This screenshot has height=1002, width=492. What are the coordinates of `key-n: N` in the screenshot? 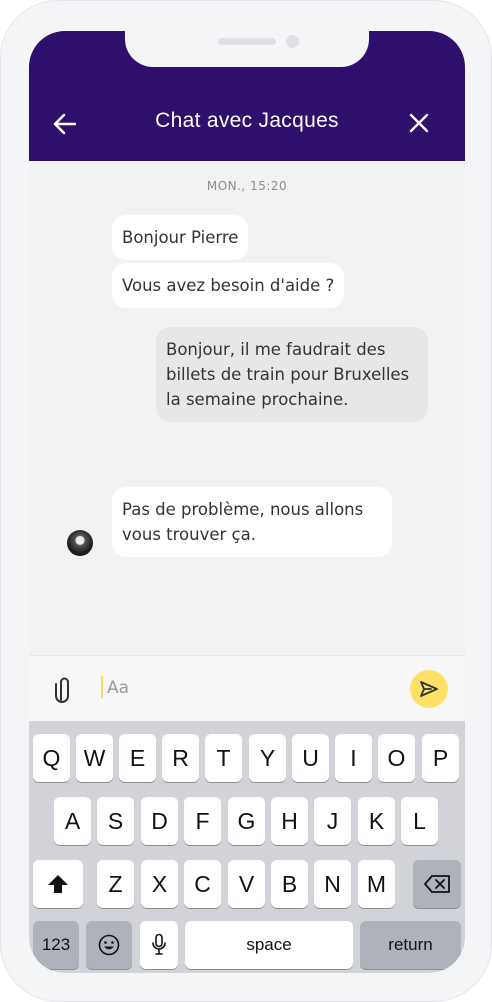 It's located at (332, 884).